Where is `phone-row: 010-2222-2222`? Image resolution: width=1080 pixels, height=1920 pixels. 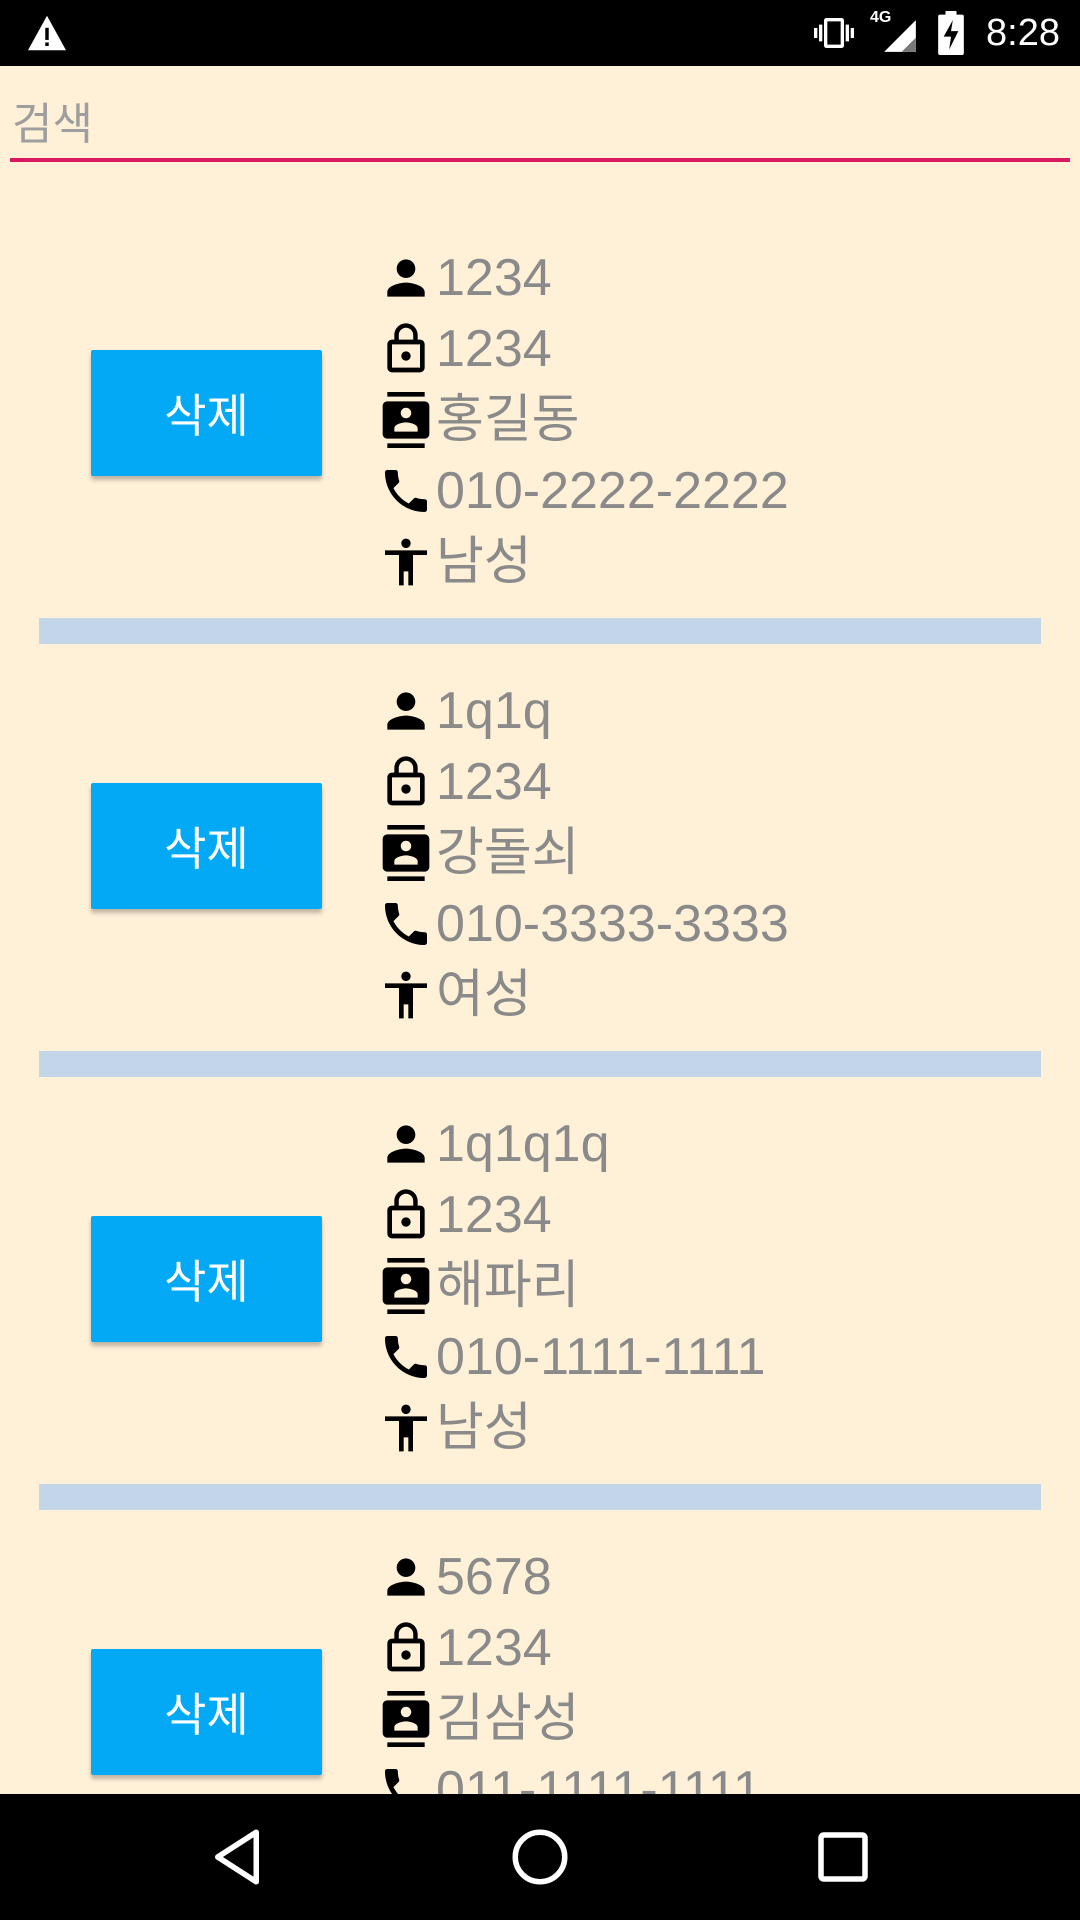
phone-row: 010-2222-2222 is located at coordinates (583, 490).